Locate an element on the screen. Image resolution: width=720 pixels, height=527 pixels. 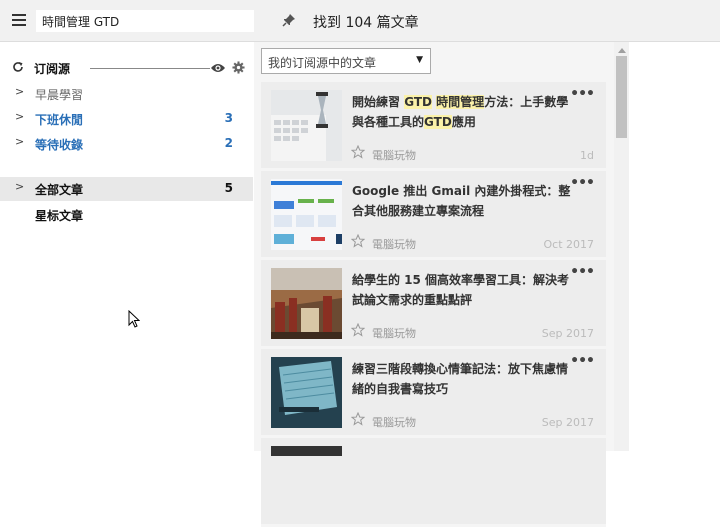
article-date: 1d is located at coordinates (587, 155).